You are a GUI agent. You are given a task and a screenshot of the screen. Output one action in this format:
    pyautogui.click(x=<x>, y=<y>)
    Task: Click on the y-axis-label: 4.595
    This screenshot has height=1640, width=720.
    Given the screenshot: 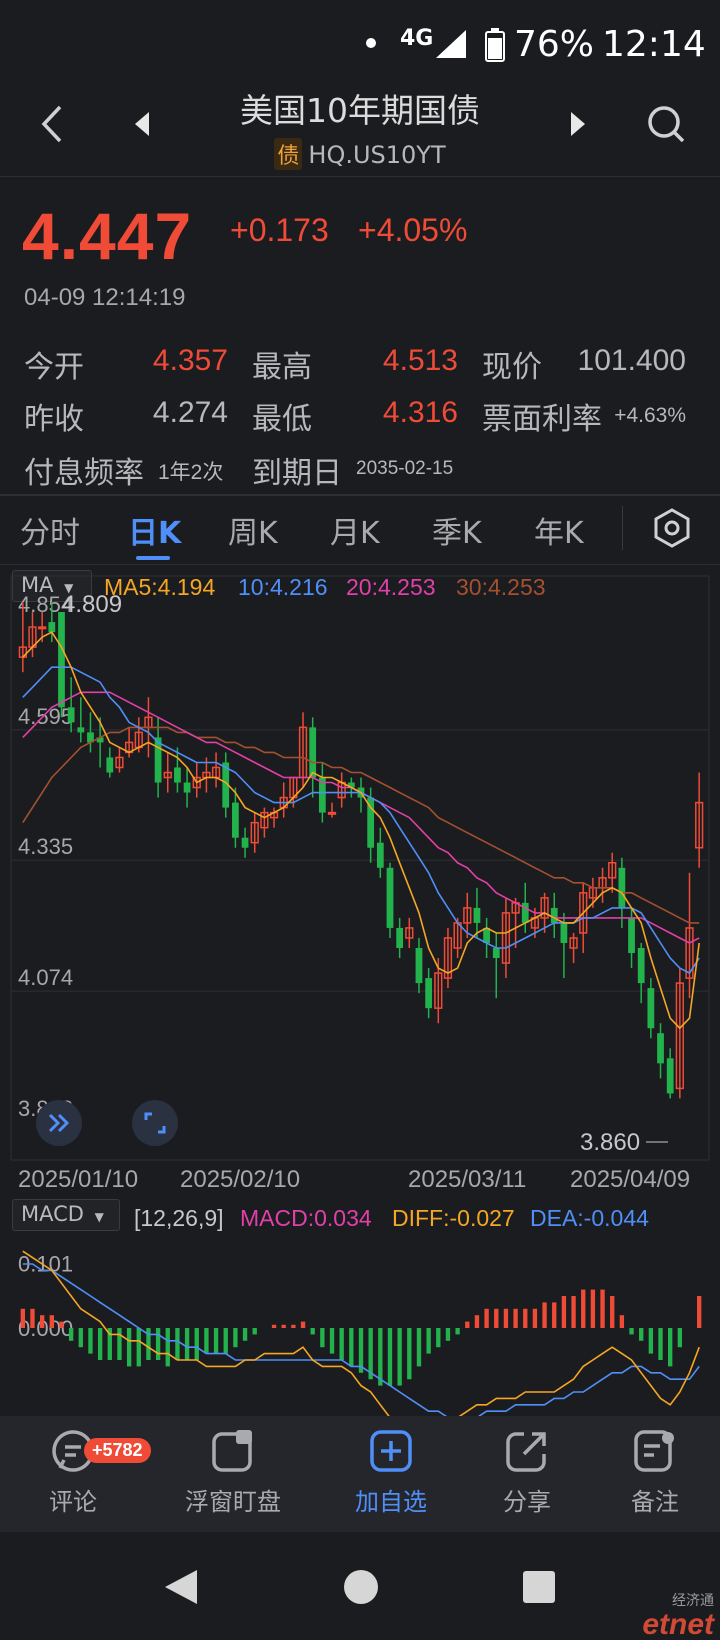 What is the action you would take?
    pyautogui.click(x=45, y=716)
    